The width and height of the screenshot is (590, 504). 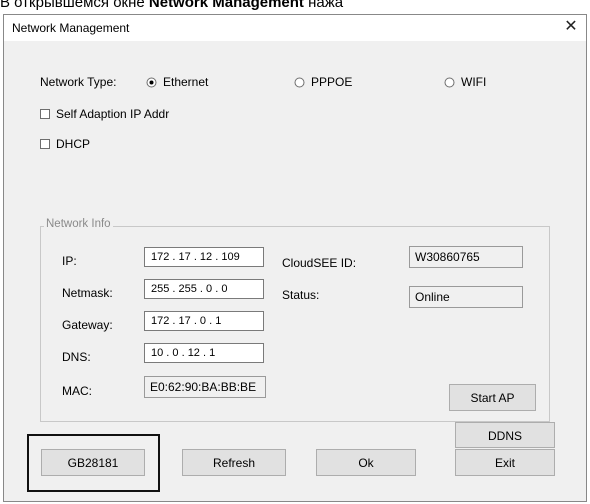 What do you see at coordinates (505, 462) in the screenshot?
I see `exit-button: Exit` at bounding box center [505, 462].